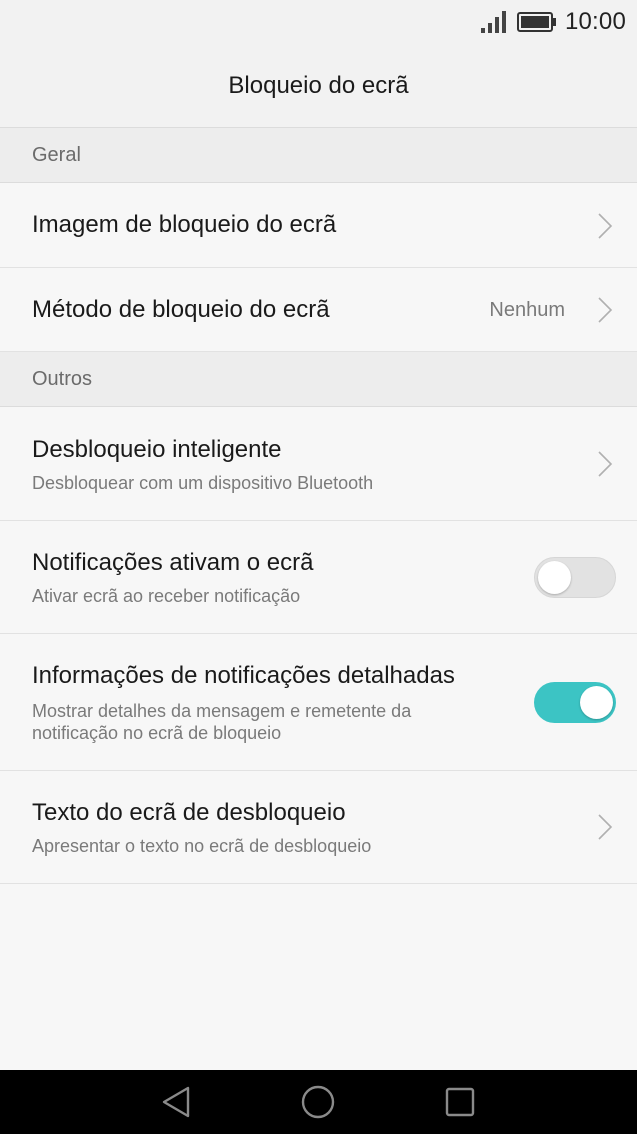  Describe the element at coordinates (536, 22) in the screenshot. I see `battery-icon` at that location.